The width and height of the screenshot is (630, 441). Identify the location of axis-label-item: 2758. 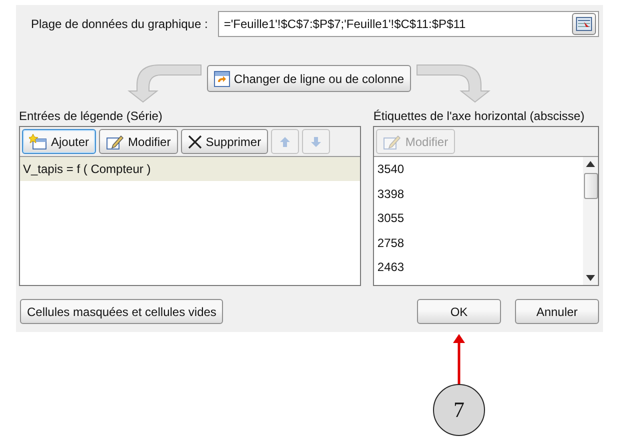
(391, 243).